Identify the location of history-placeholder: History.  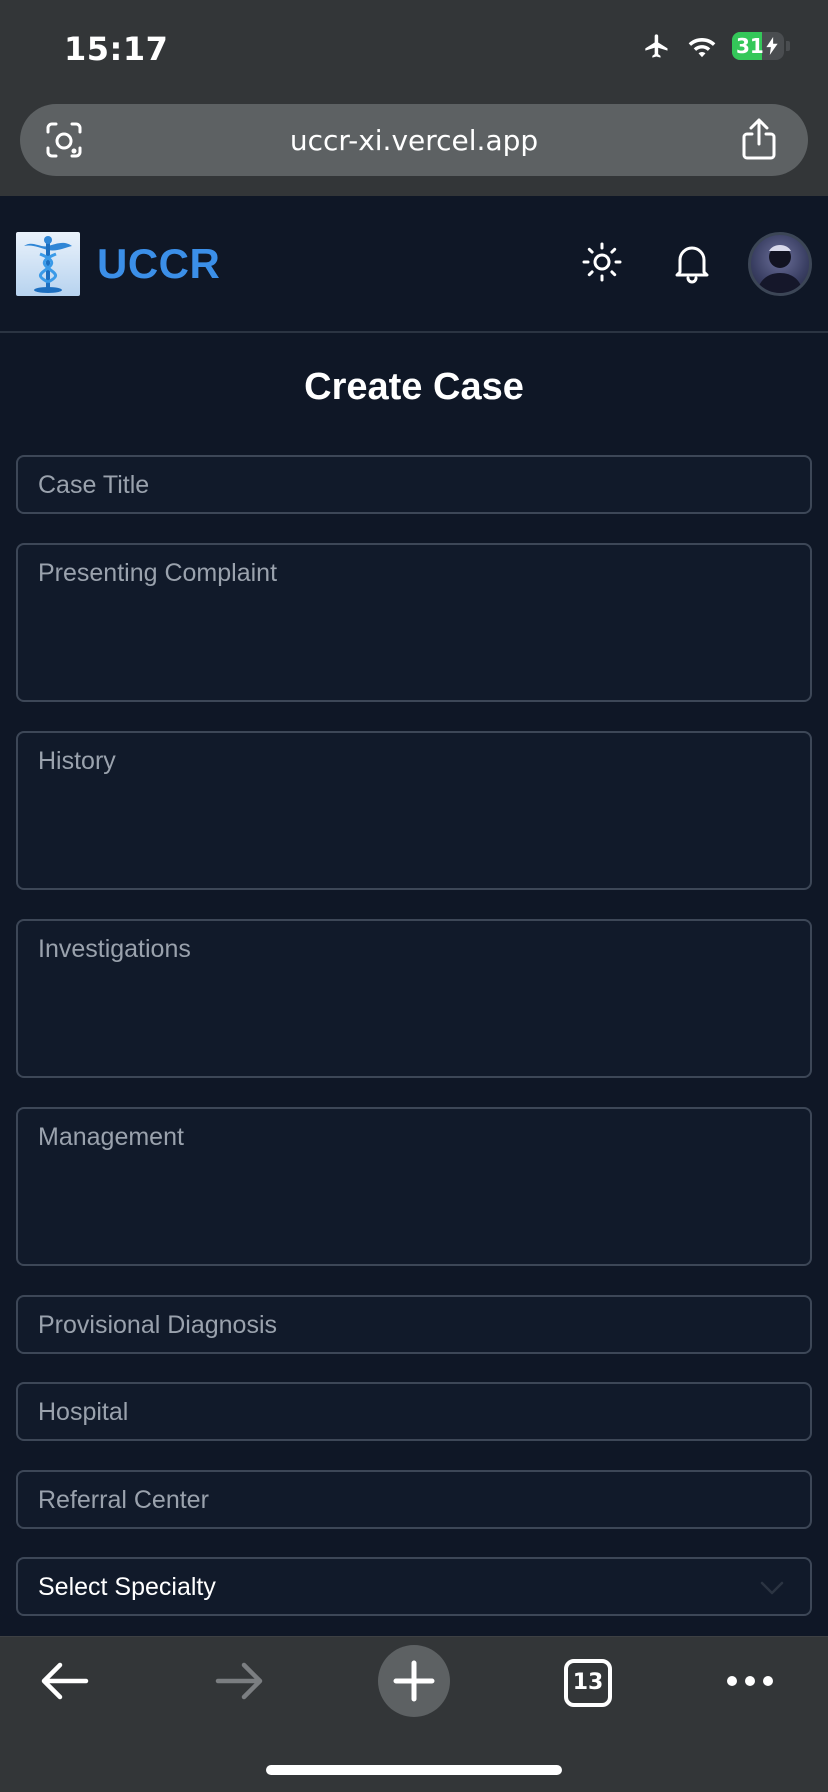
(77, 761).